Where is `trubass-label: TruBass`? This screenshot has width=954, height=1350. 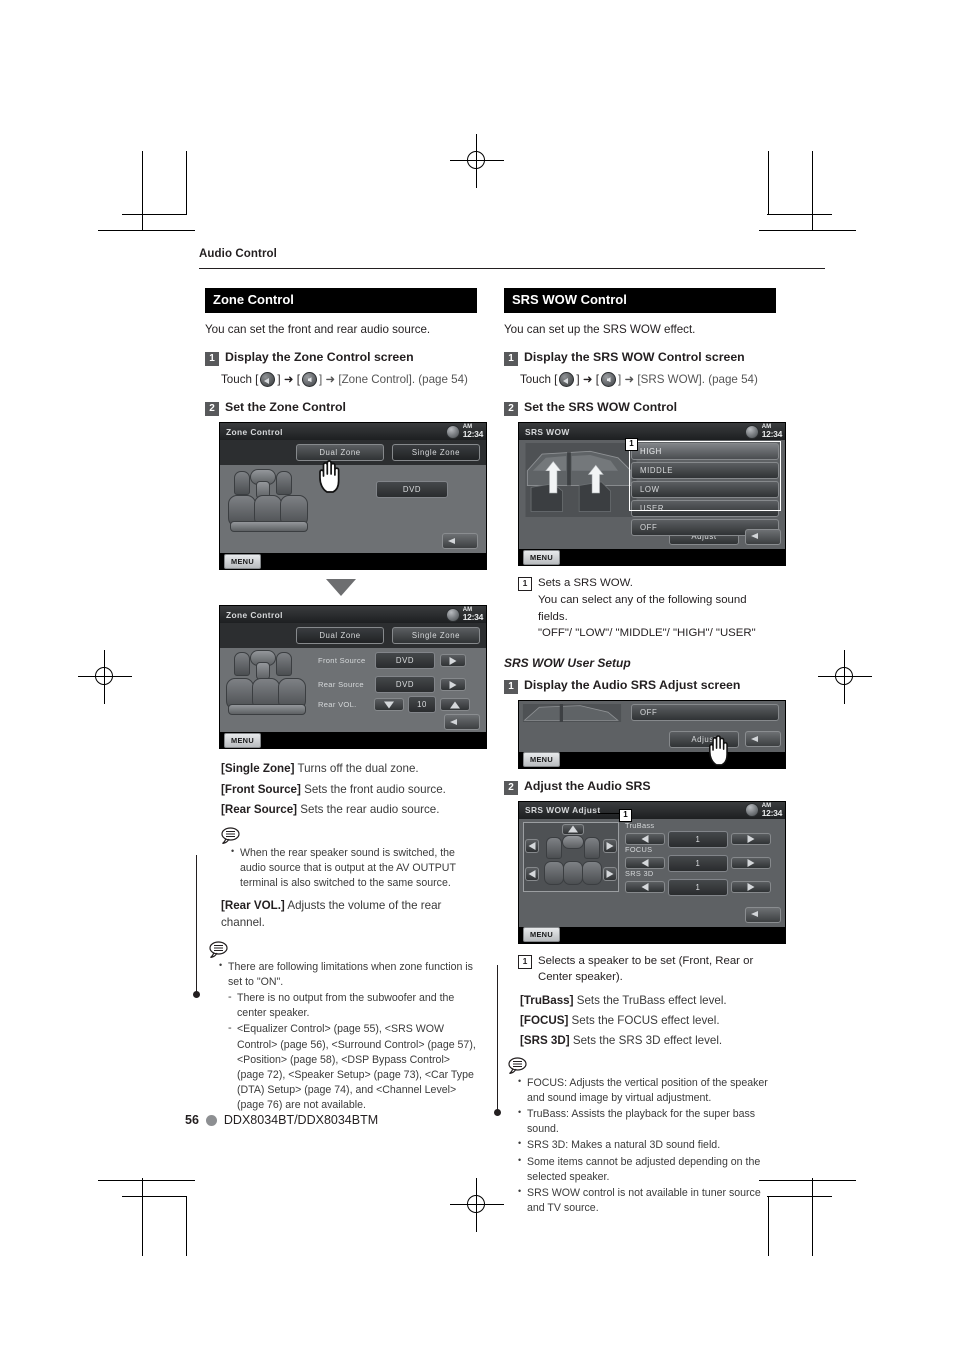 trubass-label: TruBass is located at coordinates (640, 825).